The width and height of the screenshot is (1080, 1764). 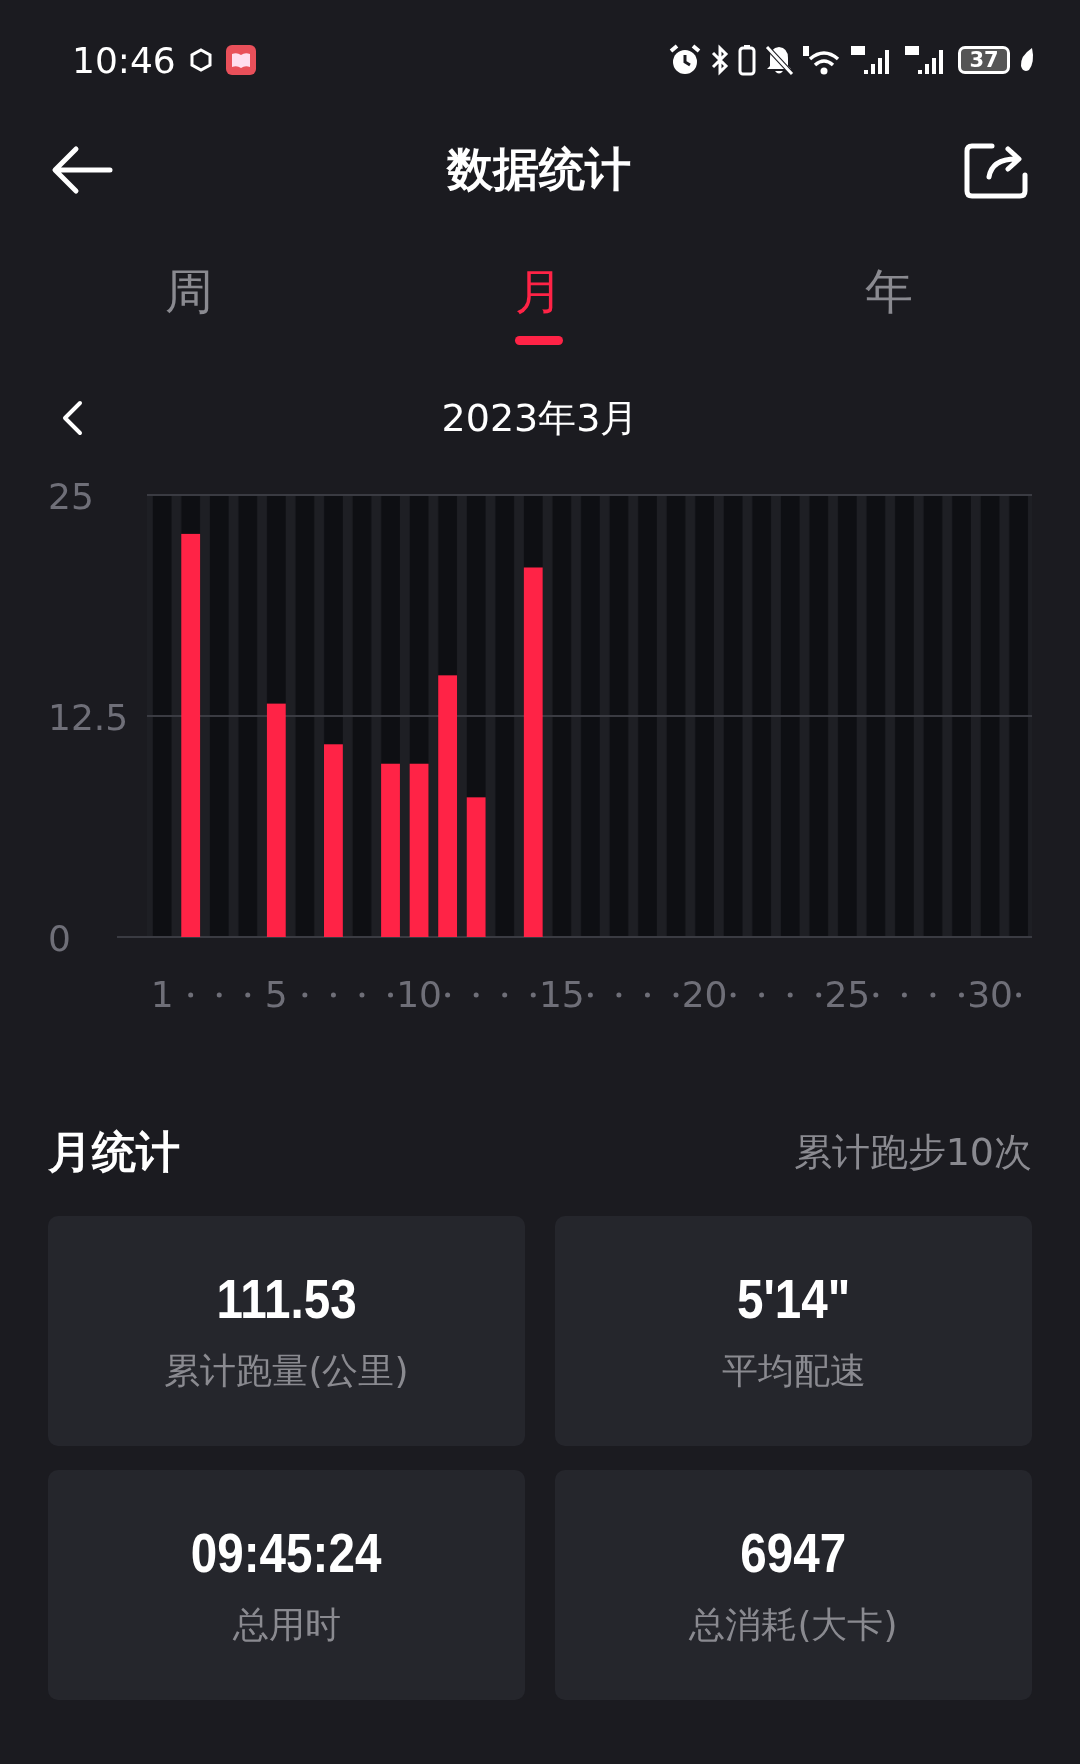 I want to click on mute-icon, so click(x=779, y=60).